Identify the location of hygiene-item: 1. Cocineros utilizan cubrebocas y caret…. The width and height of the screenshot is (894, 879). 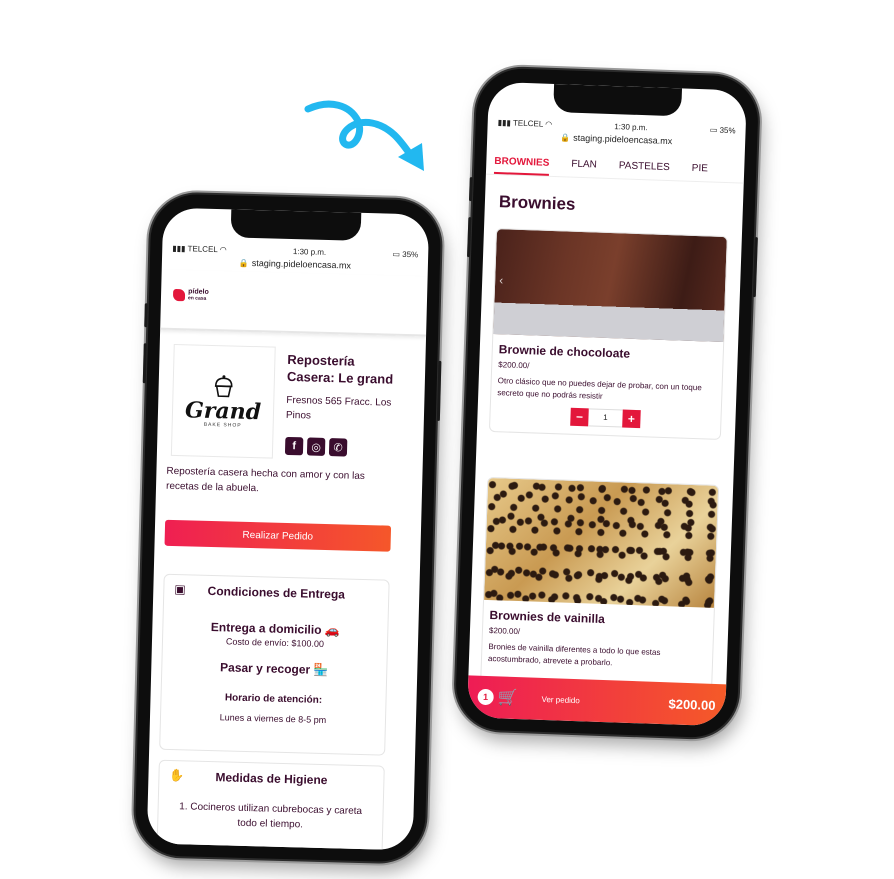
(271, 816).